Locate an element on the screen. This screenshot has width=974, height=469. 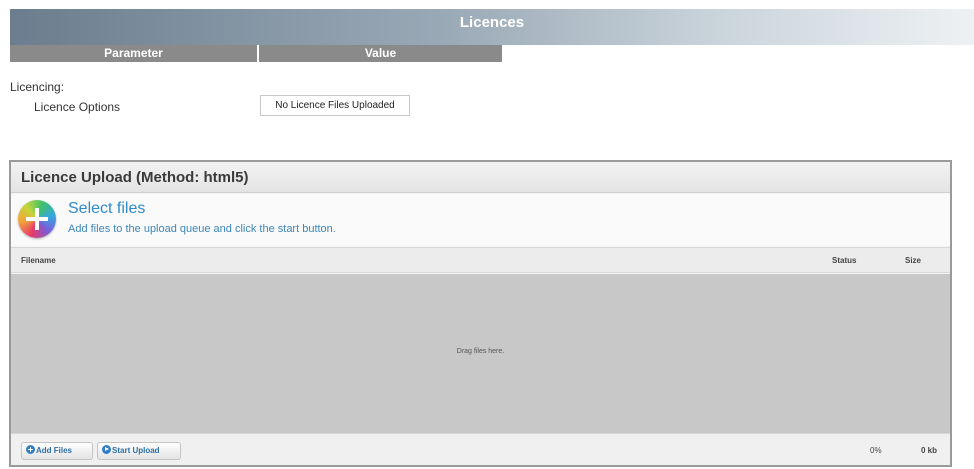
select-files-title: Select files is located at coordinates (106, 209).